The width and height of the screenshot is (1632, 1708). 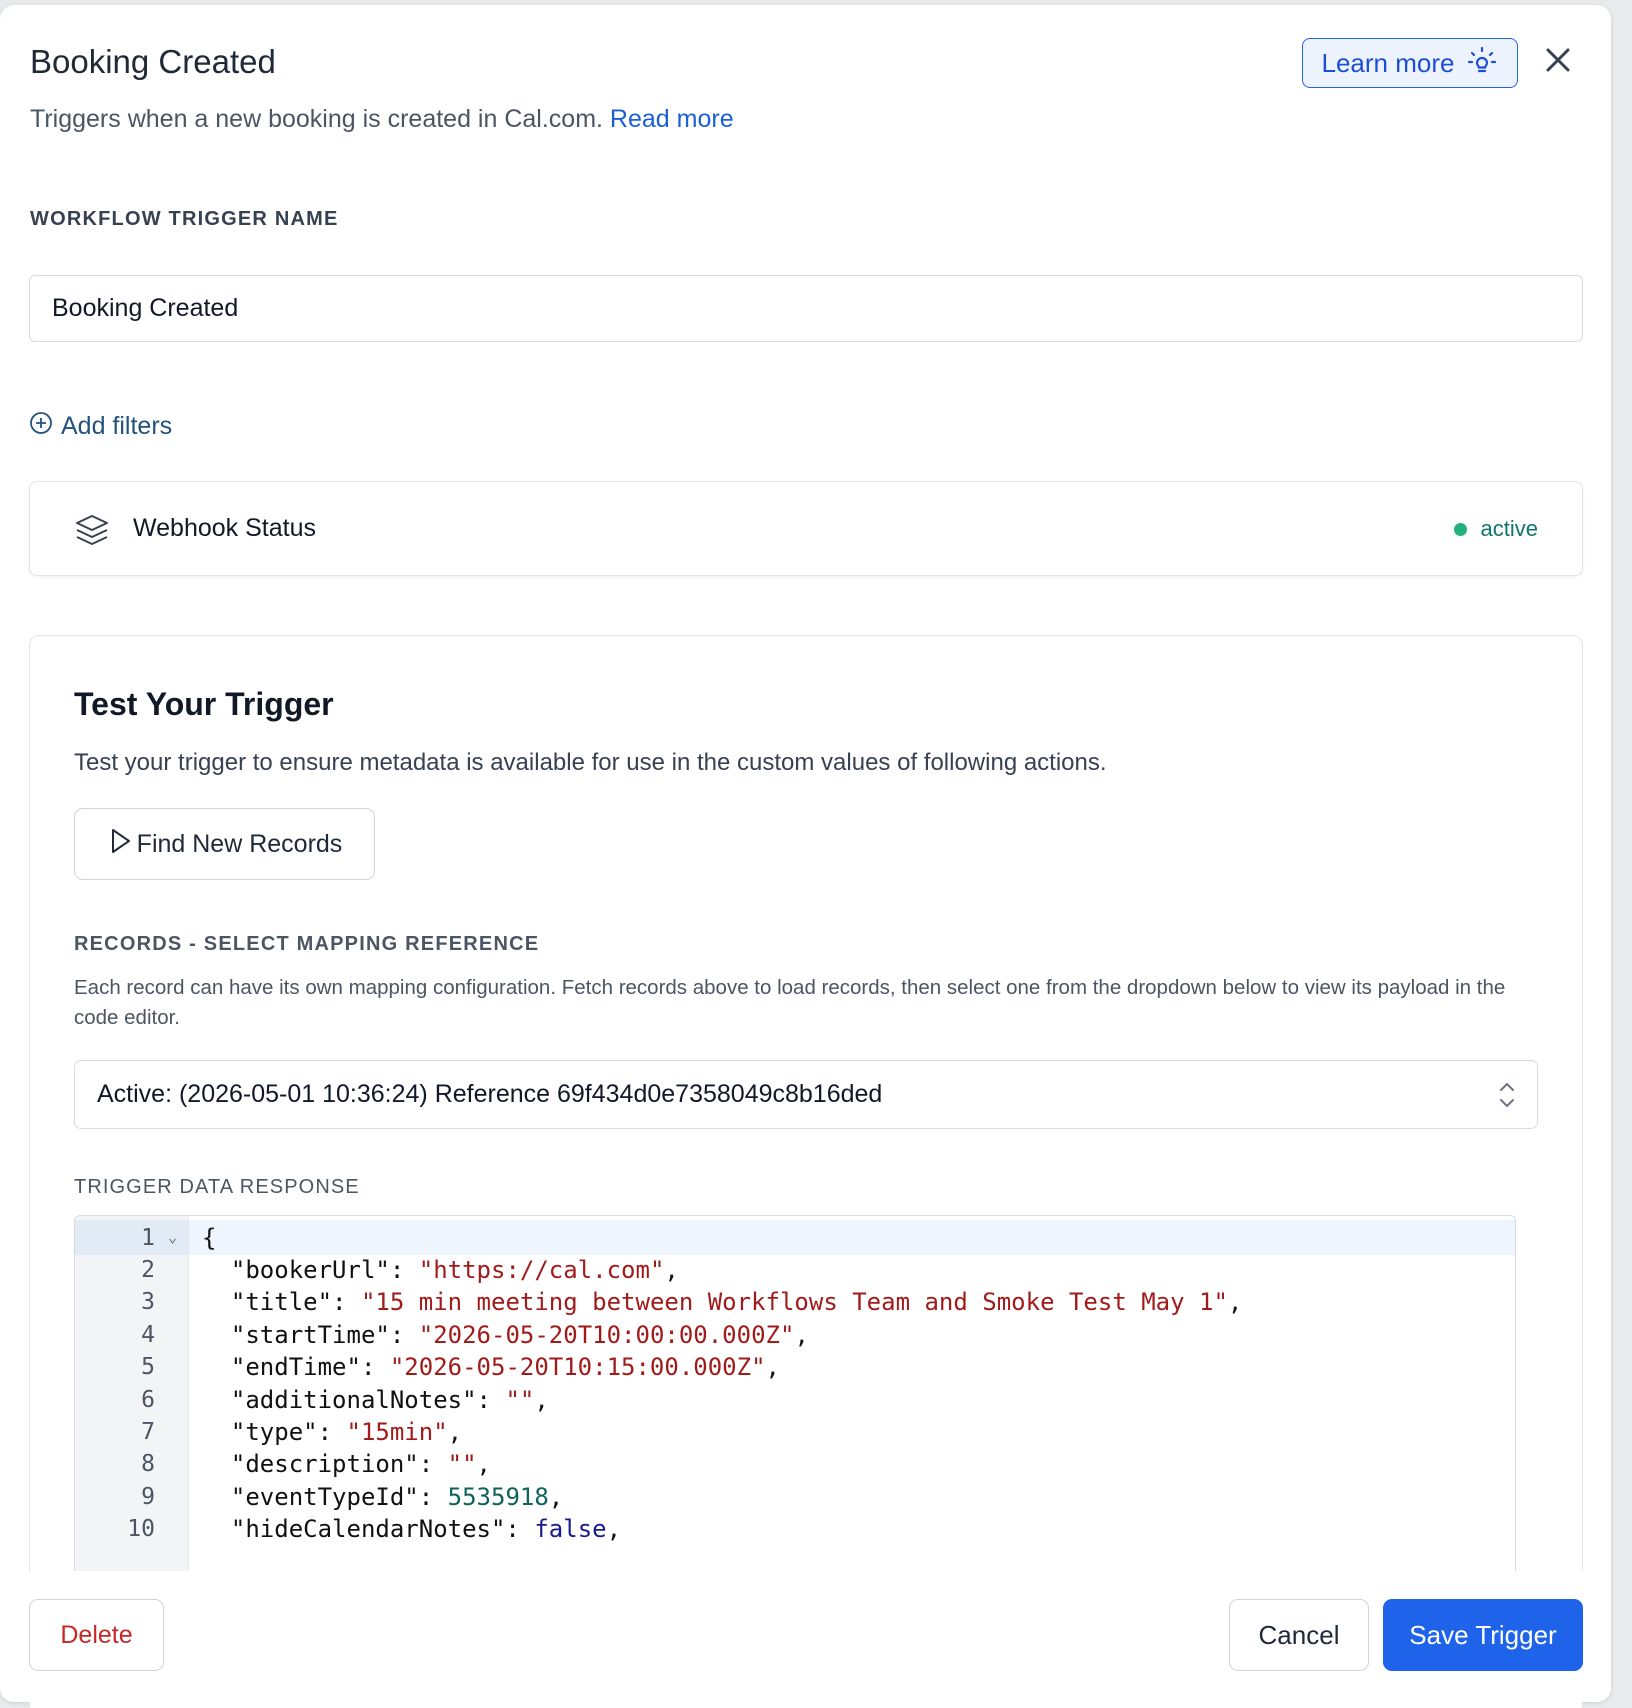 I want to click on code-text: "eventTypeId": 5535918,, so click(x=376, y=1497).